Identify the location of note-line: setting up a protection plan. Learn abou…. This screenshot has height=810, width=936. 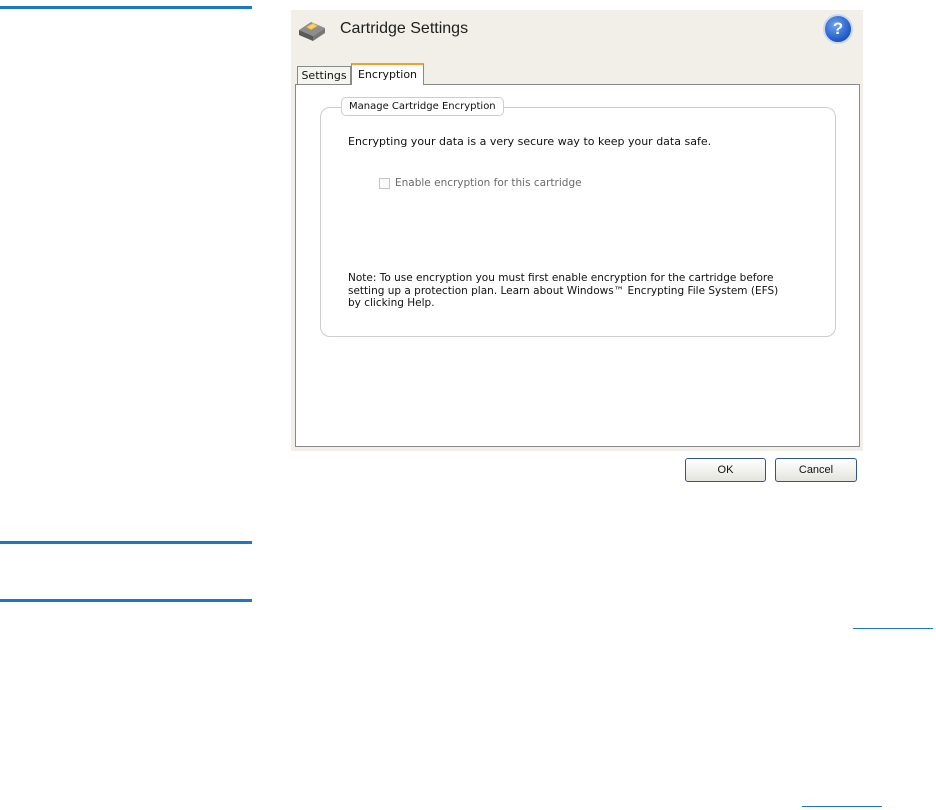
(563, 290).